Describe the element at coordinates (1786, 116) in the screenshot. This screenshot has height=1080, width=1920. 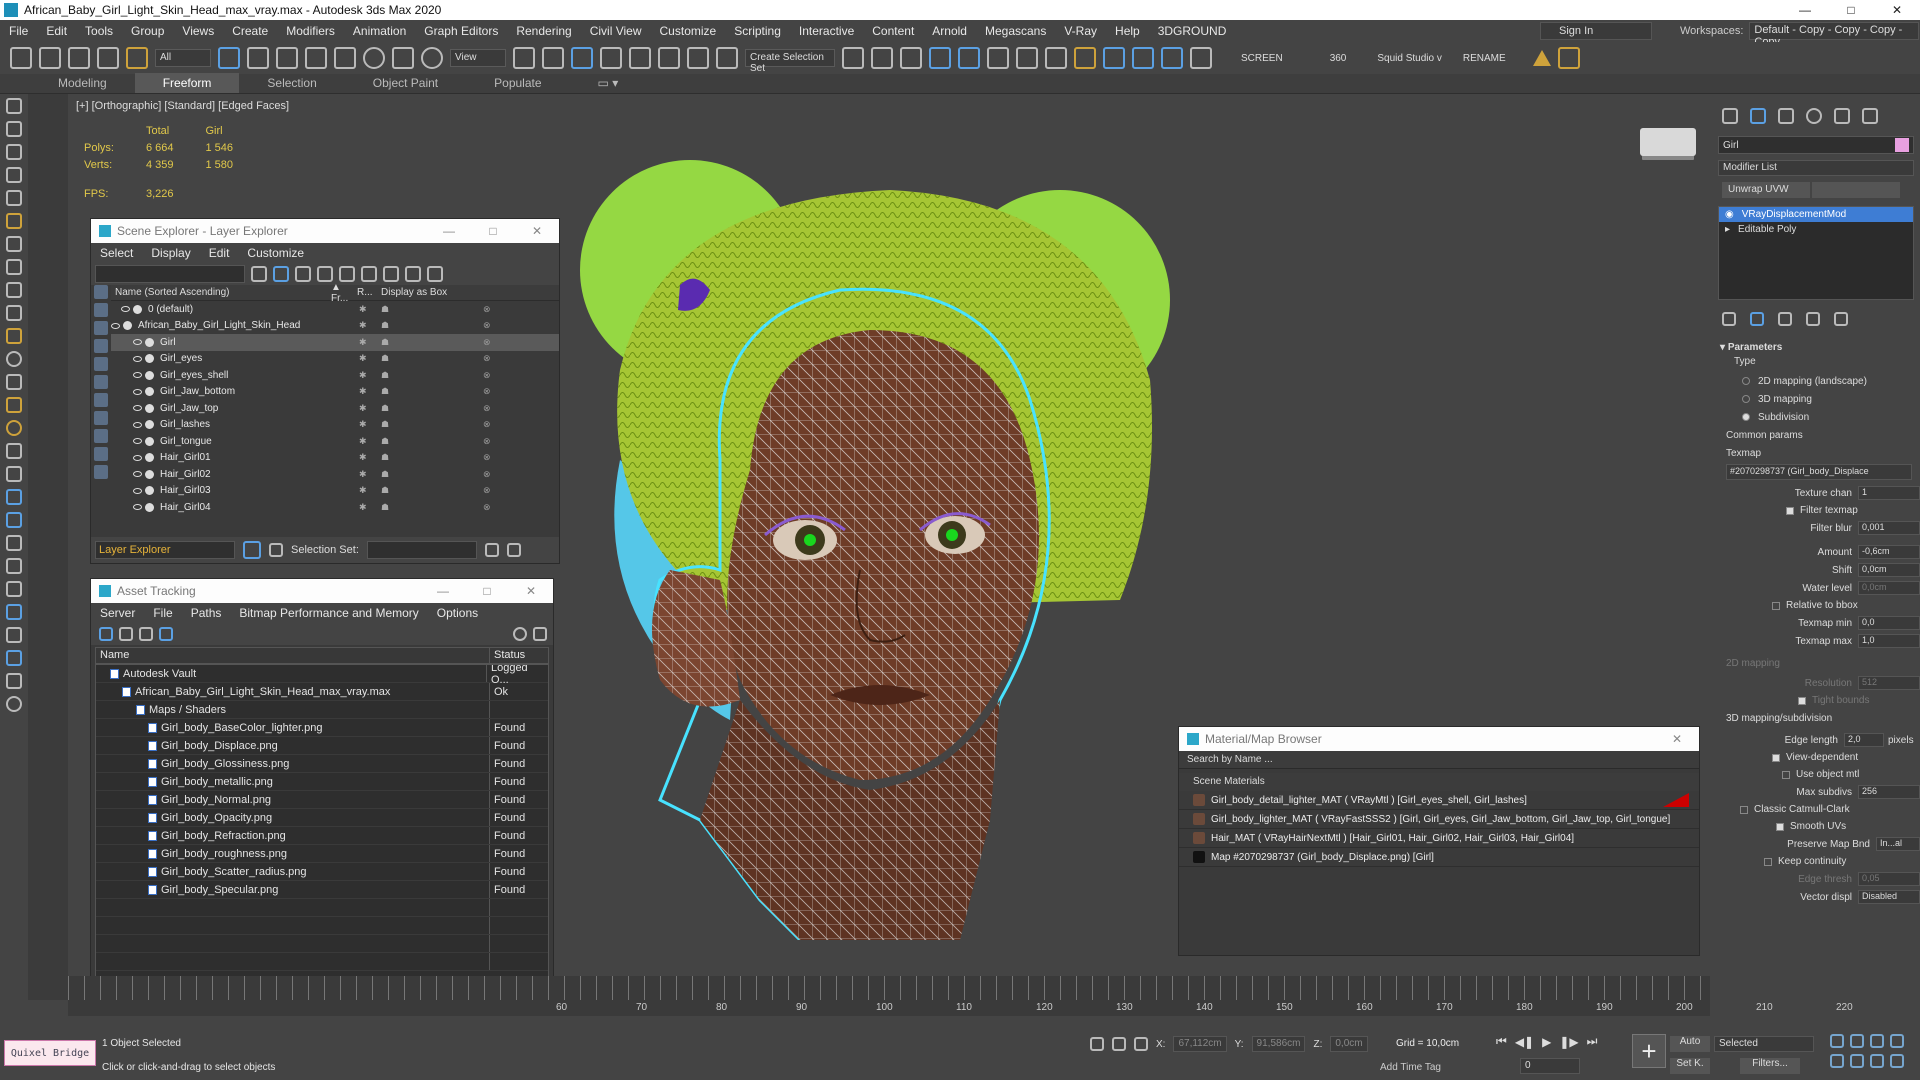
I see `hierarchy-tab-icon` at that location.